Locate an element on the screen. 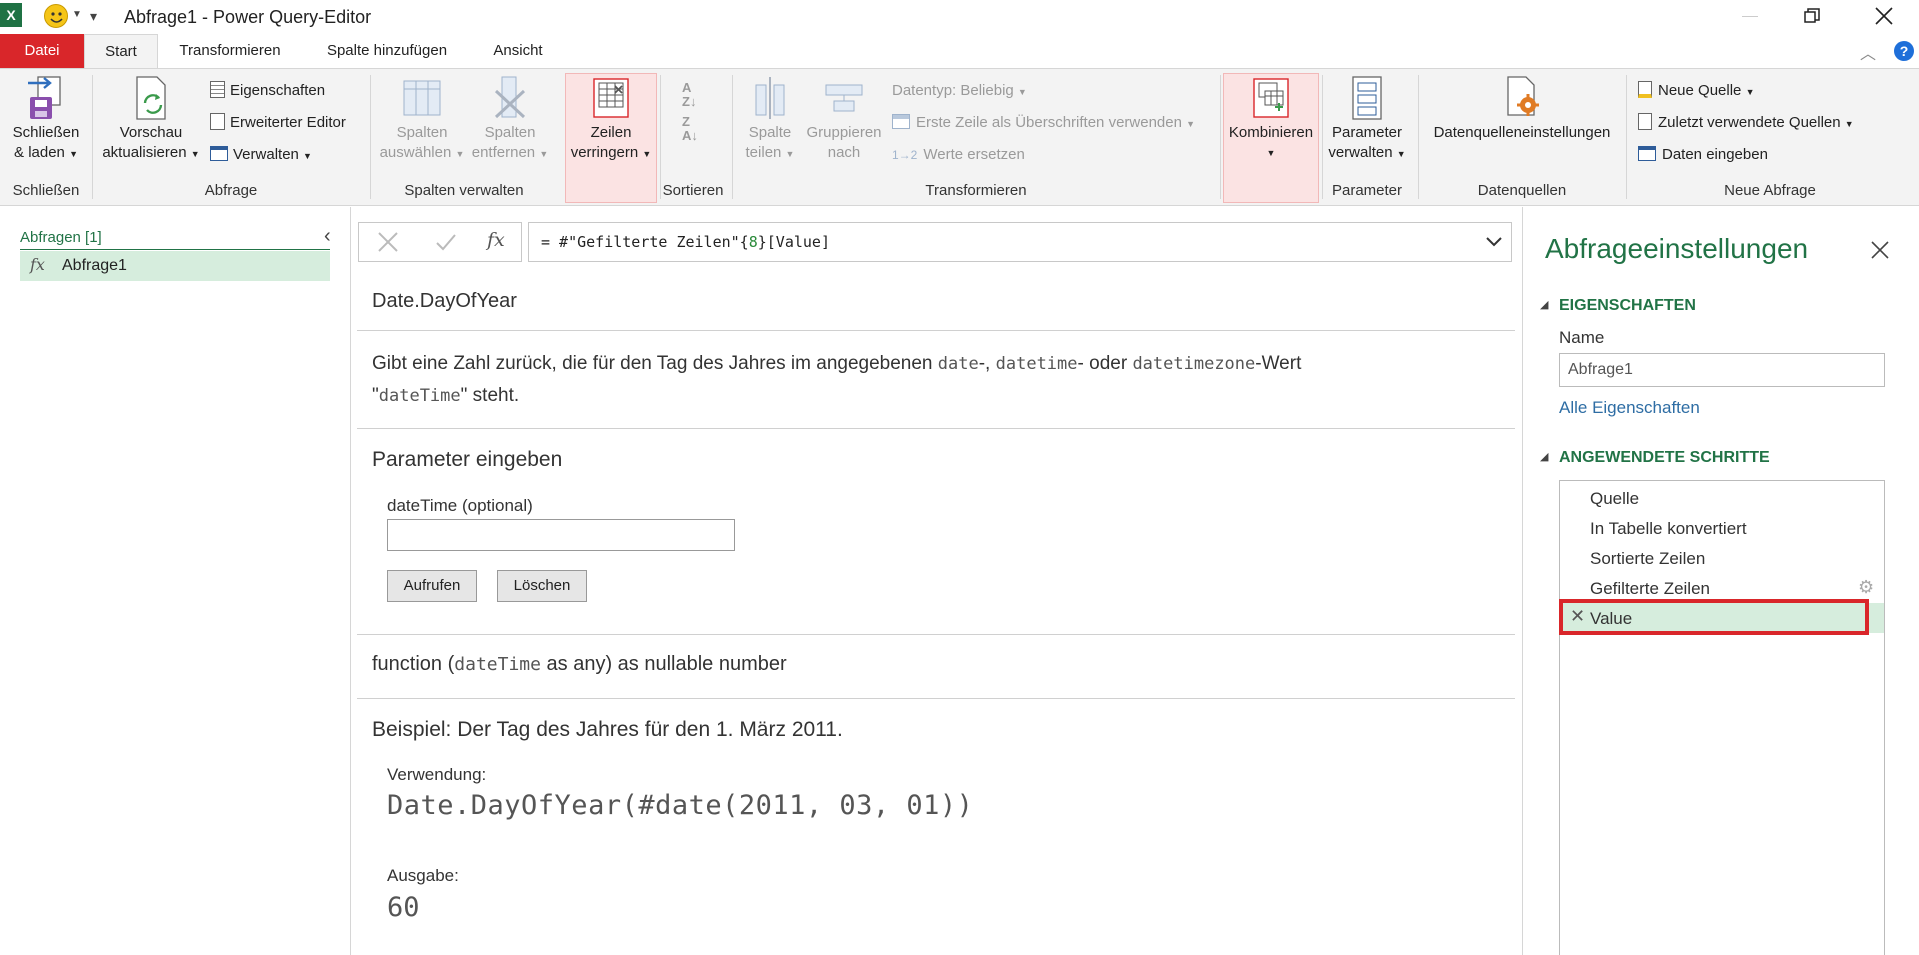 The image size is (1919, 955). help-icon: ? is located at coordinates (1904, 51).